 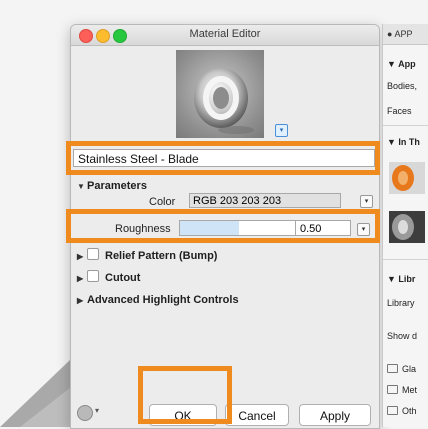 I want to click on library-folder-other: Oth, so click(x=402, y=411).